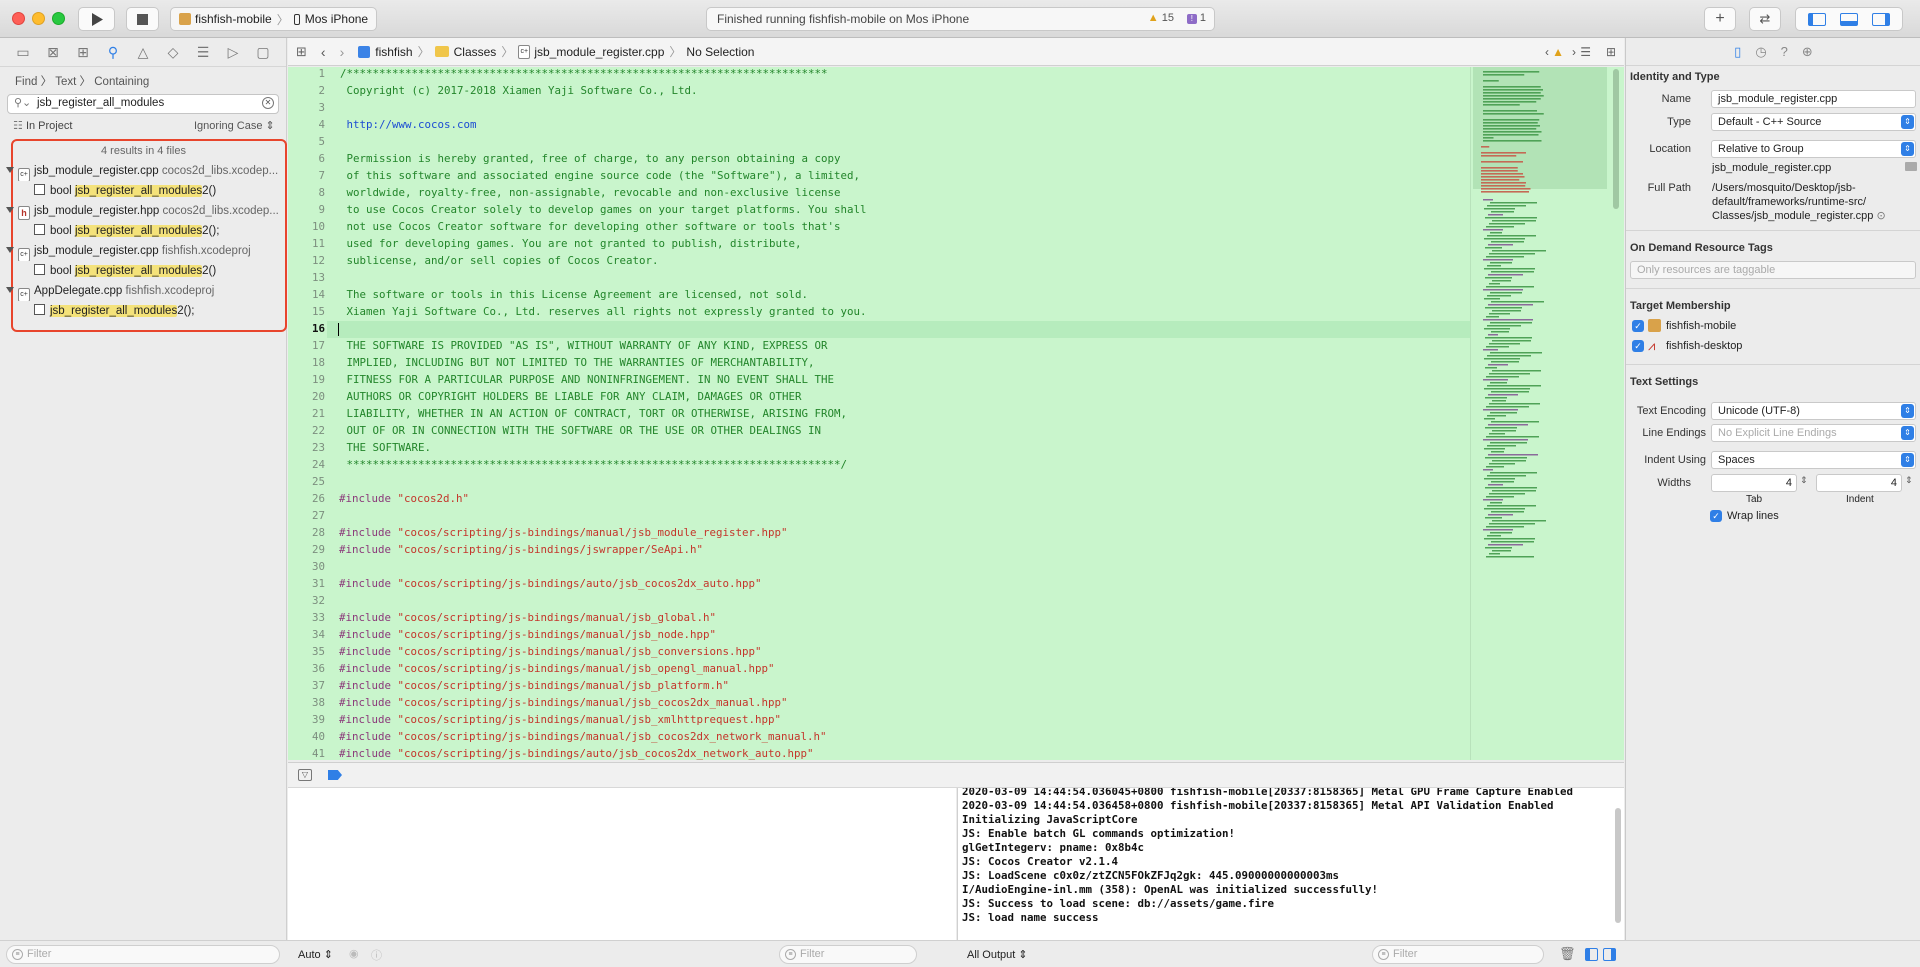  I want to click on back-icon: ‹, so click(323, 52).